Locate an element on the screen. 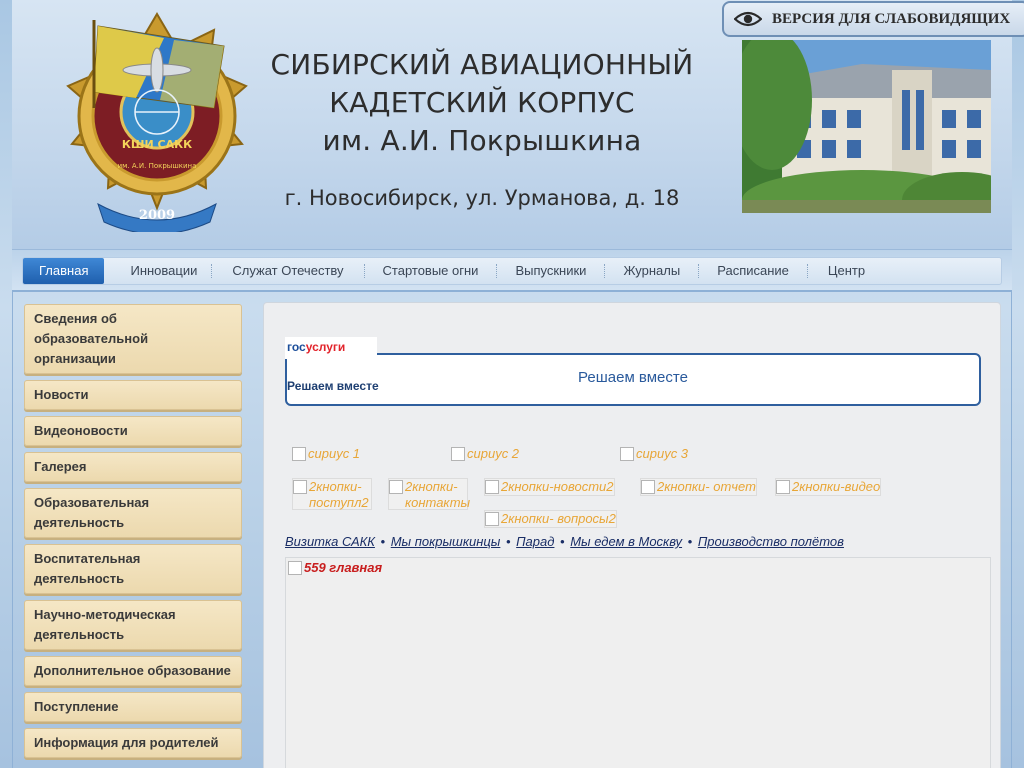  sirius-3-image: сириус 3 is located at coordinates (654, 454).